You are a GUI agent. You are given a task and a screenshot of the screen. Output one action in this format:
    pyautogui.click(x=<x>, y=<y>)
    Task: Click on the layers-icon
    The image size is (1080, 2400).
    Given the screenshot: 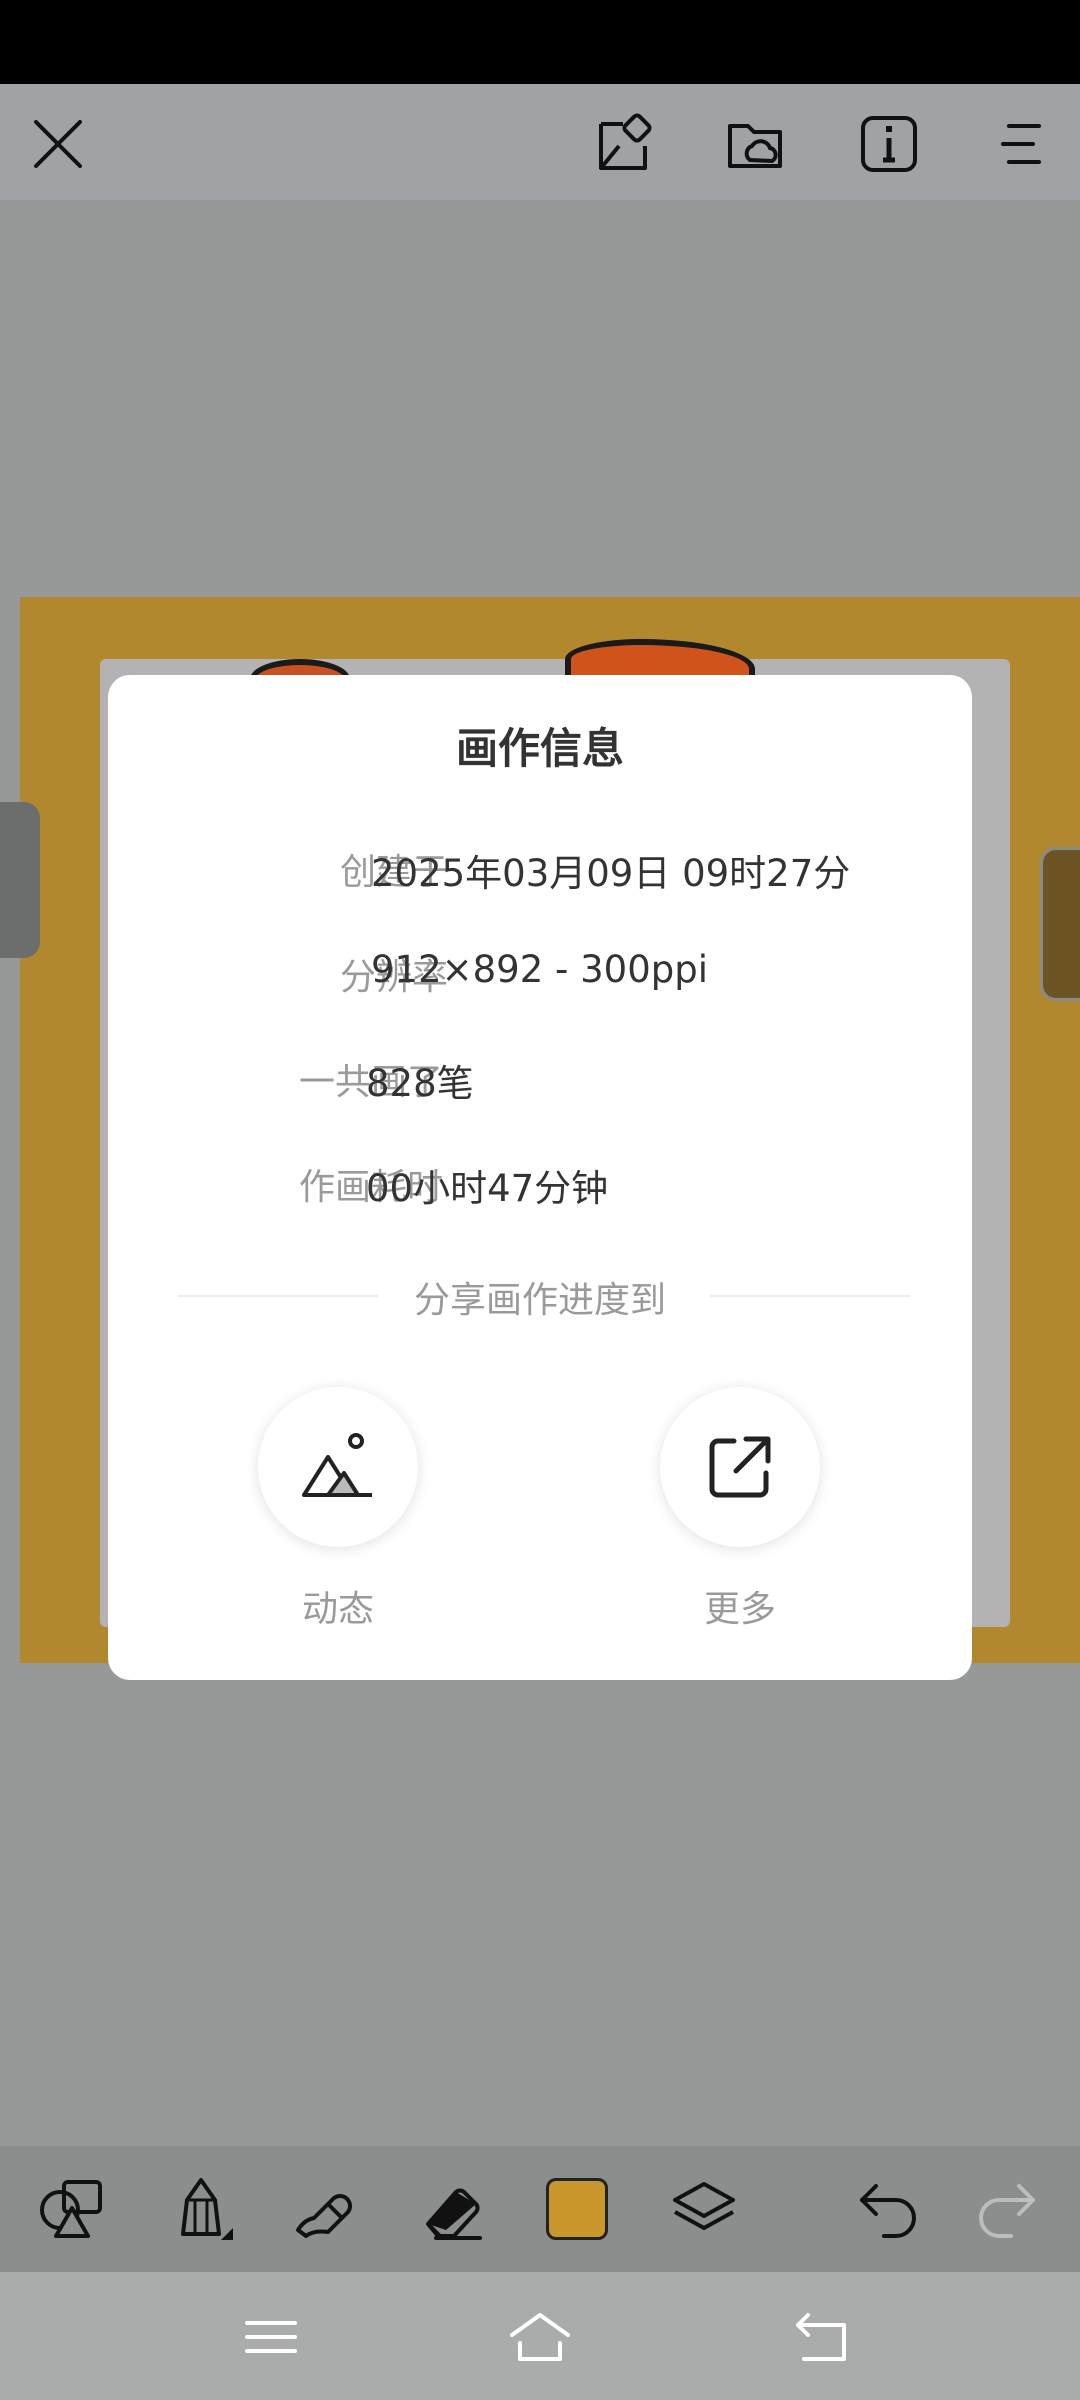 What is the action you would take?
    pyautogui.click(x=704, y=2209)
    